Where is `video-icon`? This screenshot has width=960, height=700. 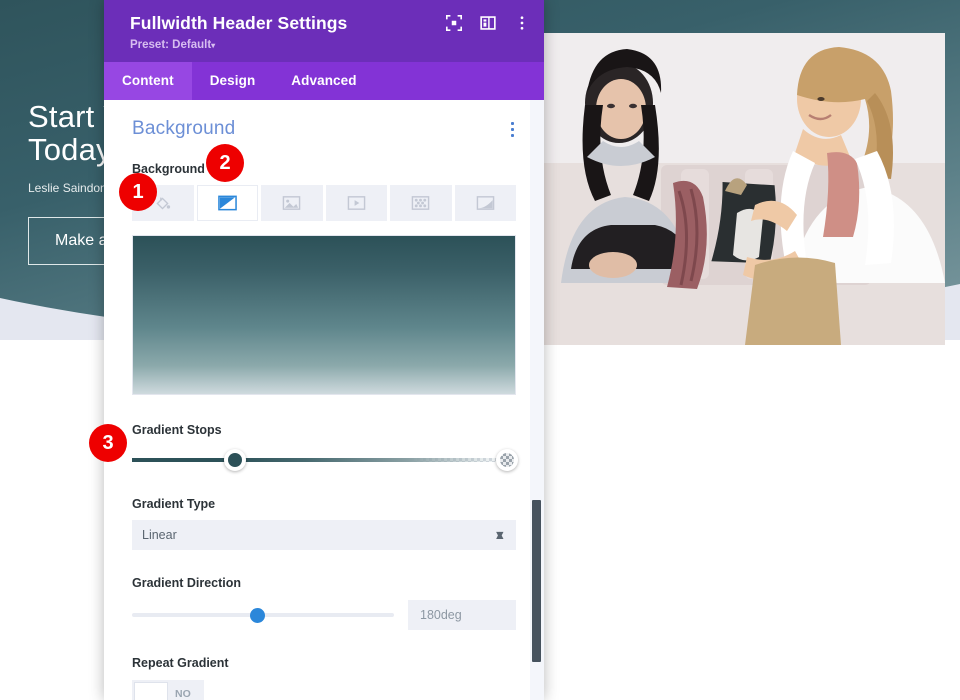 video-icon is located at coordinates (356, 203).